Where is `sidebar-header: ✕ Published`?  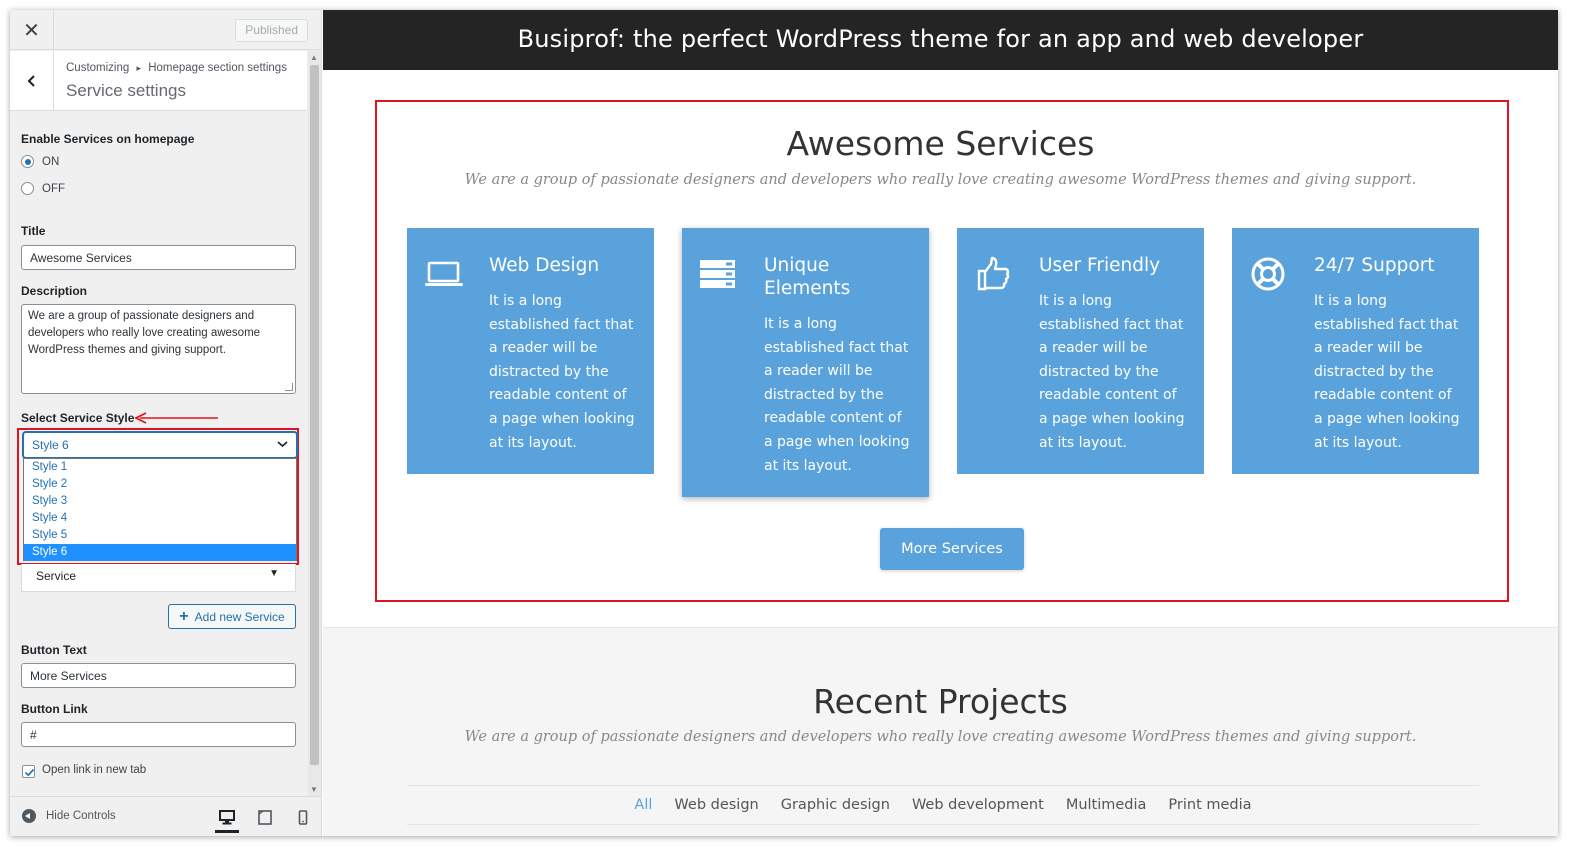
sidebar-header: ✕ Published is located at coordinates (165, 30).